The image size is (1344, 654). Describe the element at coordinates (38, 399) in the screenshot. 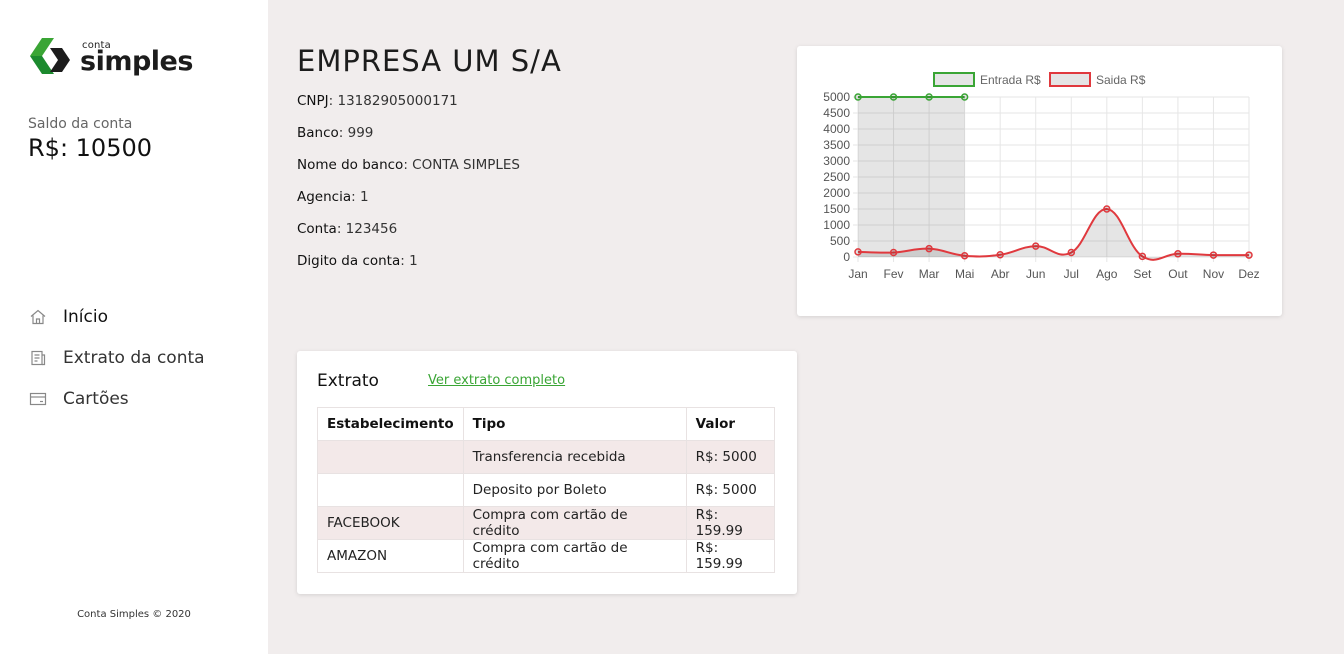

I see `card-icon` at that location.